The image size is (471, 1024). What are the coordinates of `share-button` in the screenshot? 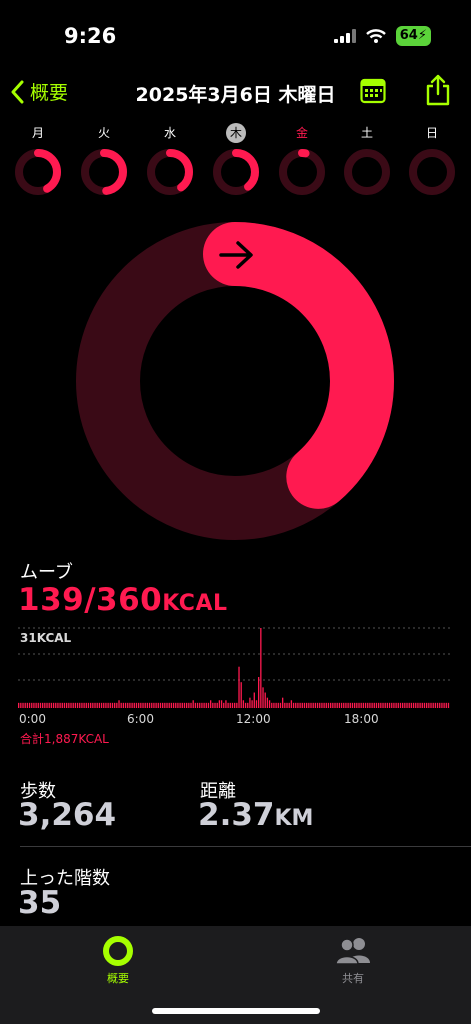 It's located at (438, 92).